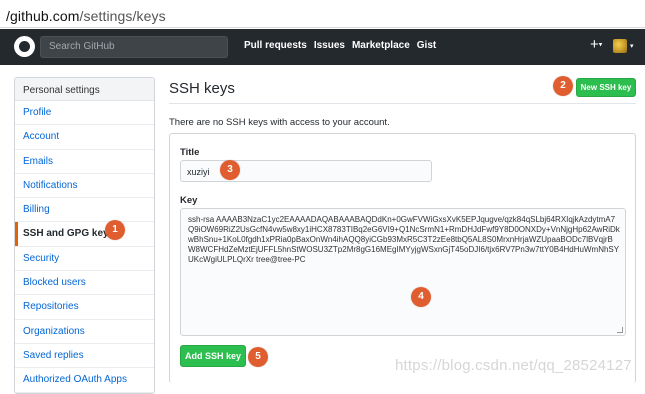 Image resolution: width=645 pixels, height=394 pixels. I want to click on annotation-badge-1: 1, so click(115, 230).